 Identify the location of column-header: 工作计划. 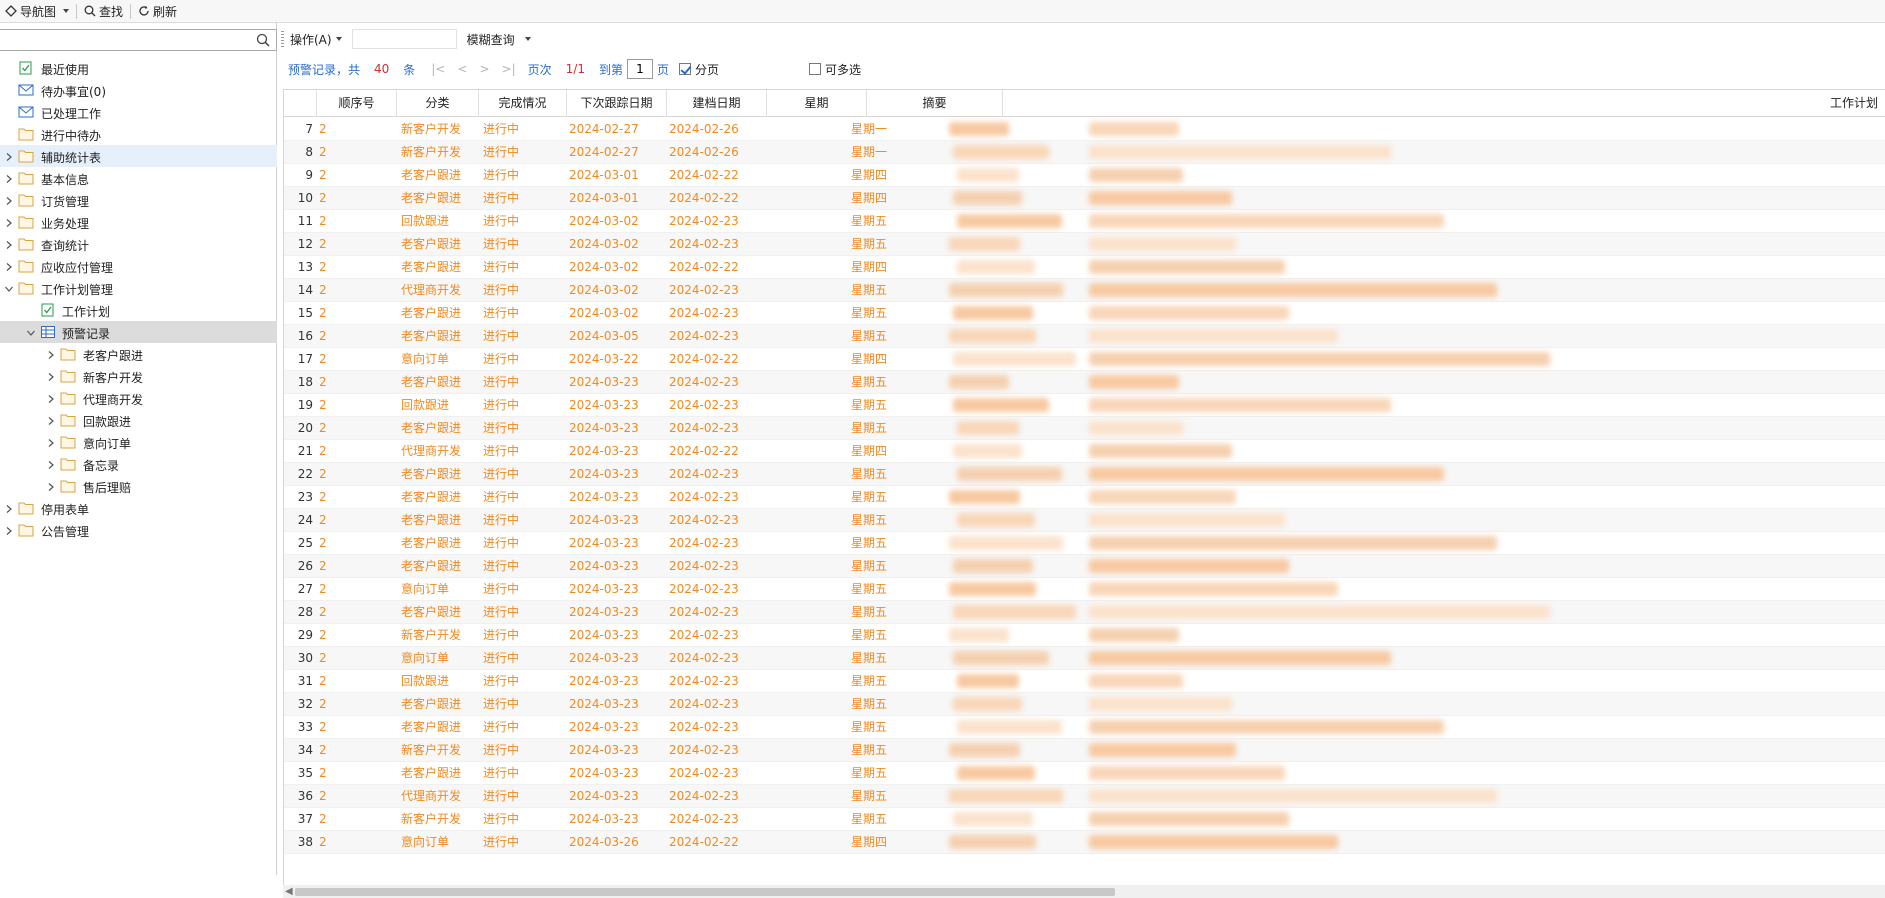
(1444, 103).